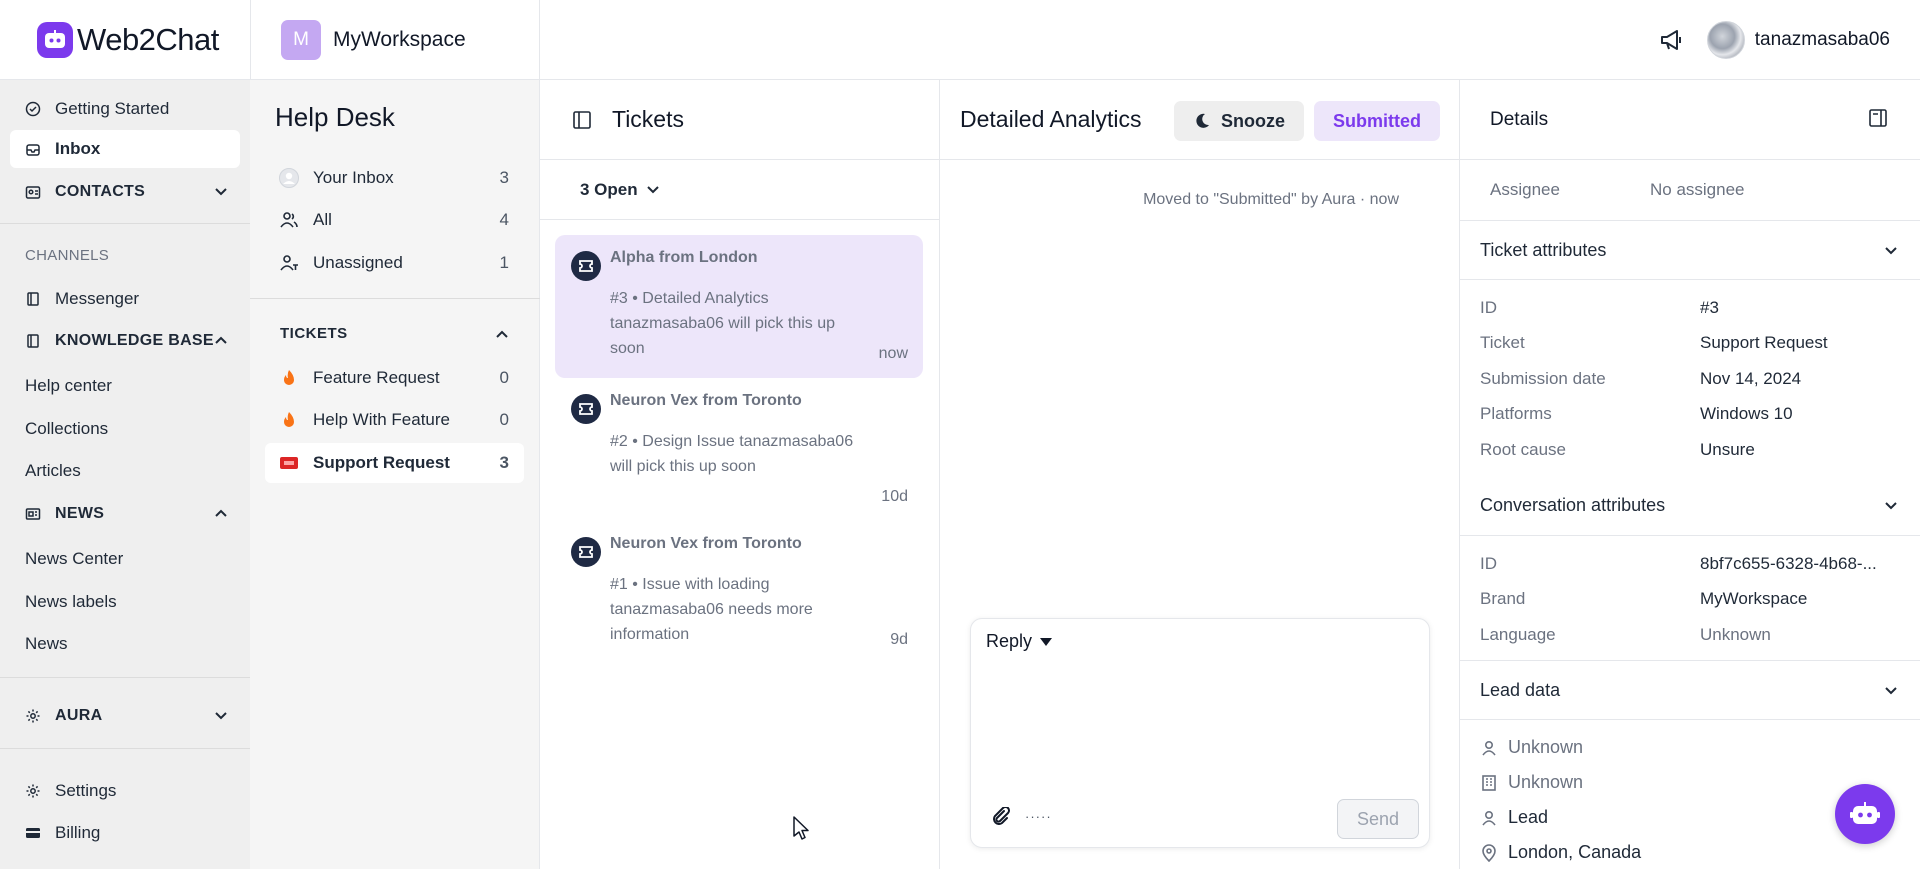 The image size is (1920, 869). Describe the element at coordinates (1878, 118) in the screenshot. I see `panel-toggle-icon` at that location.